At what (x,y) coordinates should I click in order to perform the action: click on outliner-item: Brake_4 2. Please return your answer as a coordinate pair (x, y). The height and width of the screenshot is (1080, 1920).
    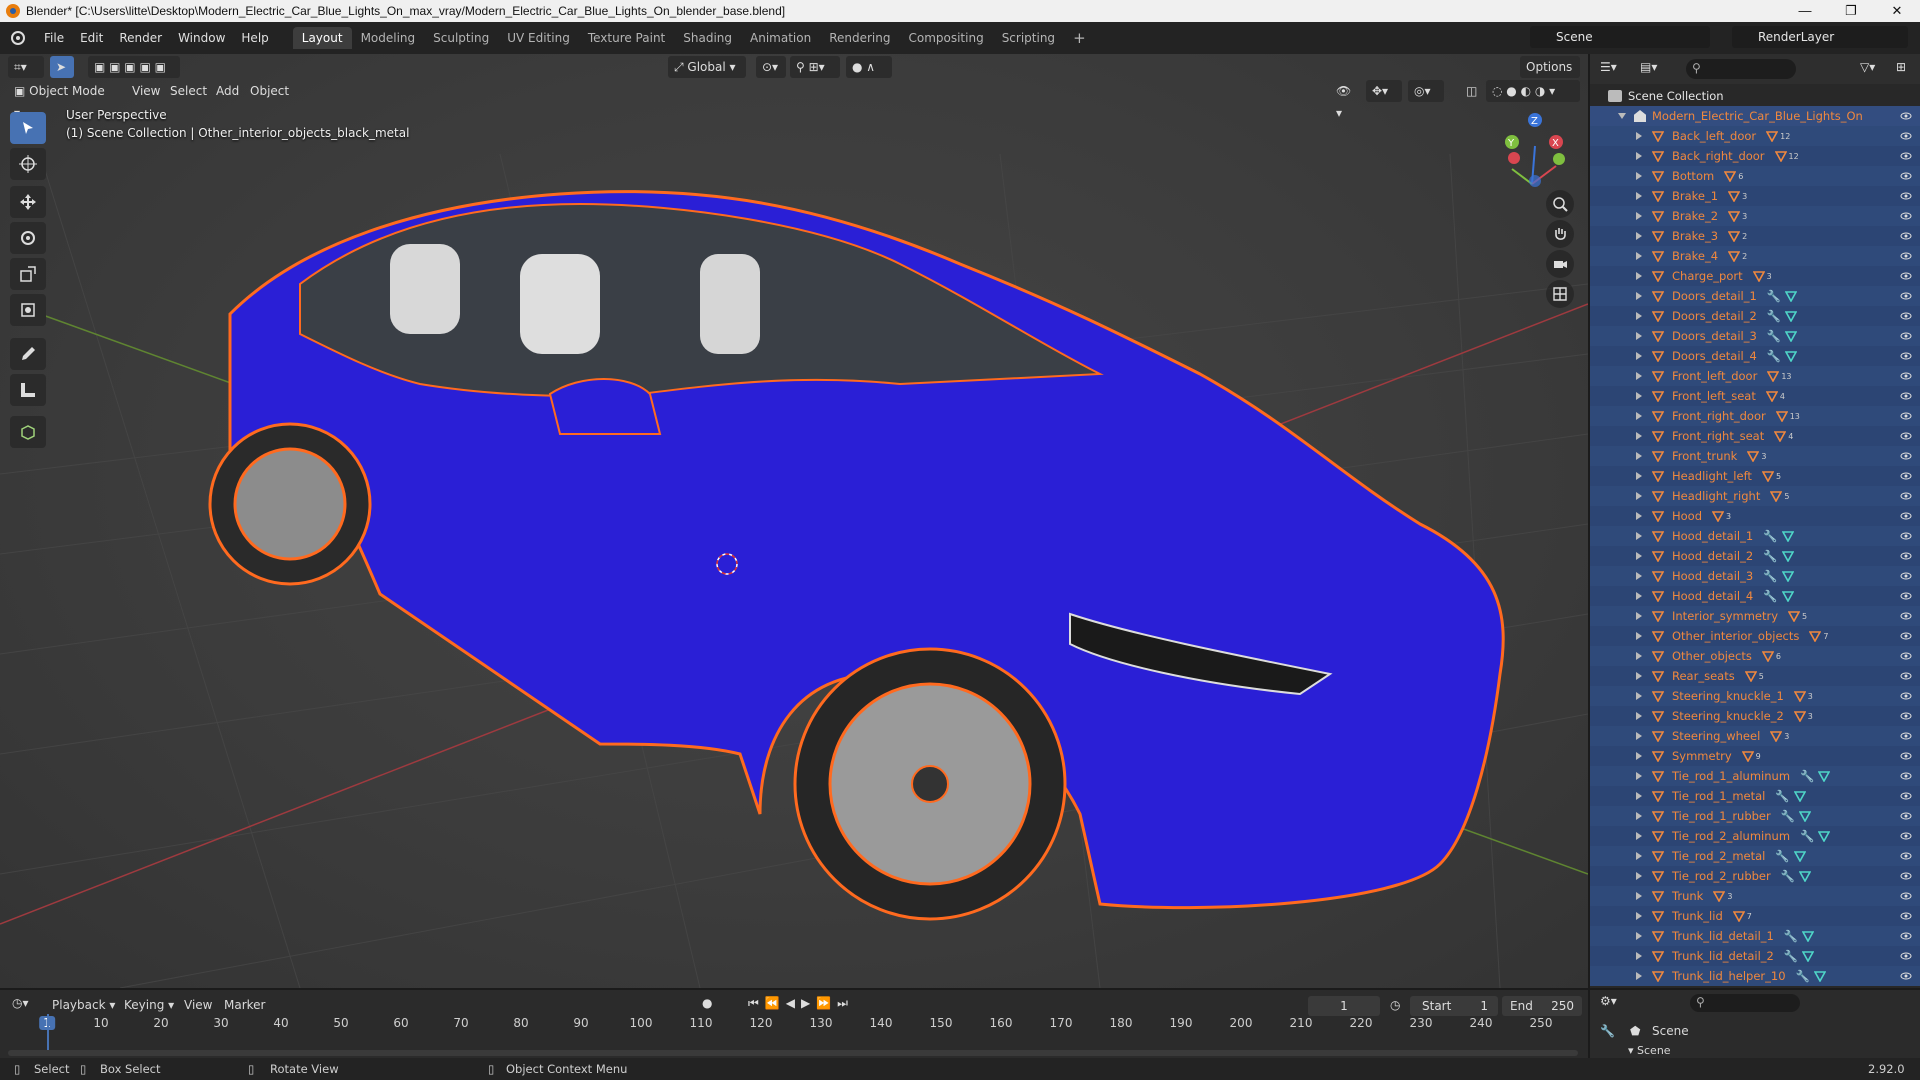
    Looking at the image, I should click on (1755, 256).